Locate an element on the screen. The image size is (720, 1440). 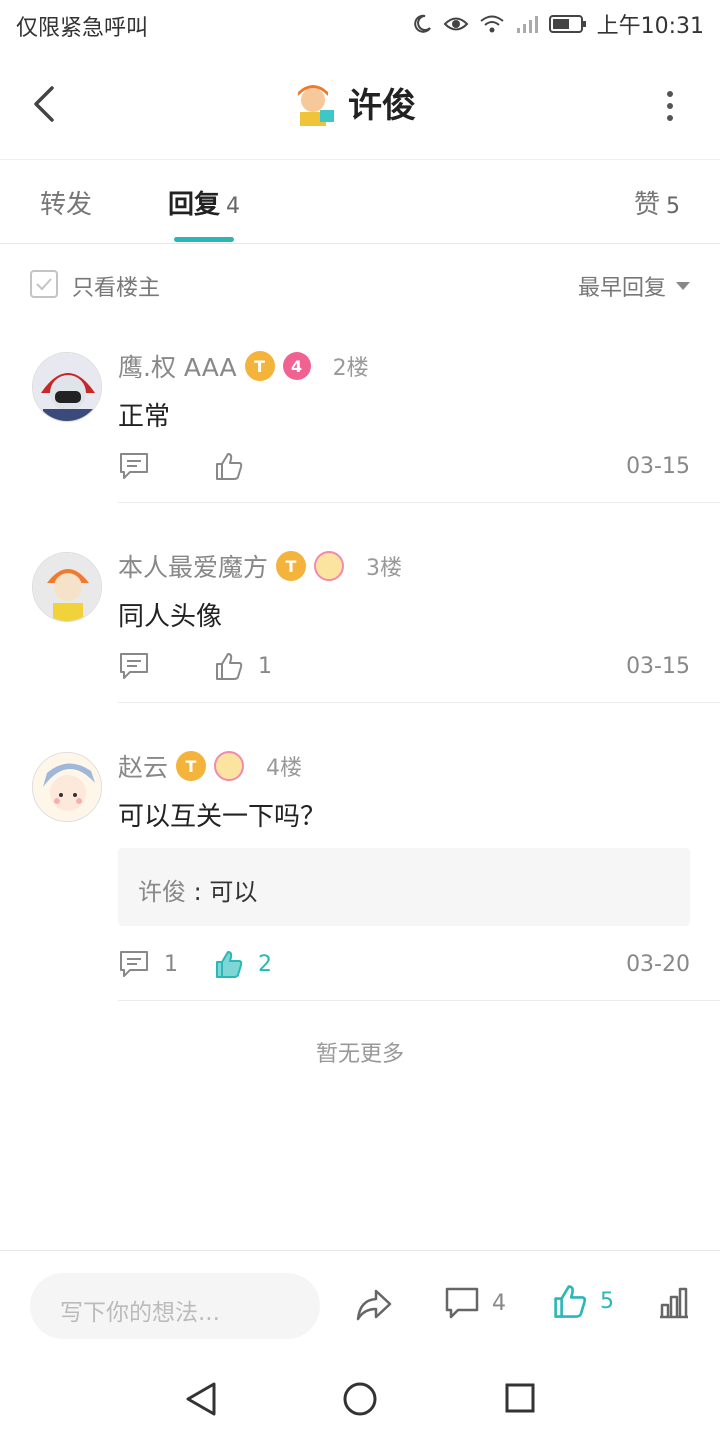
system-nav-bar is located at coordinates (360, 1400).